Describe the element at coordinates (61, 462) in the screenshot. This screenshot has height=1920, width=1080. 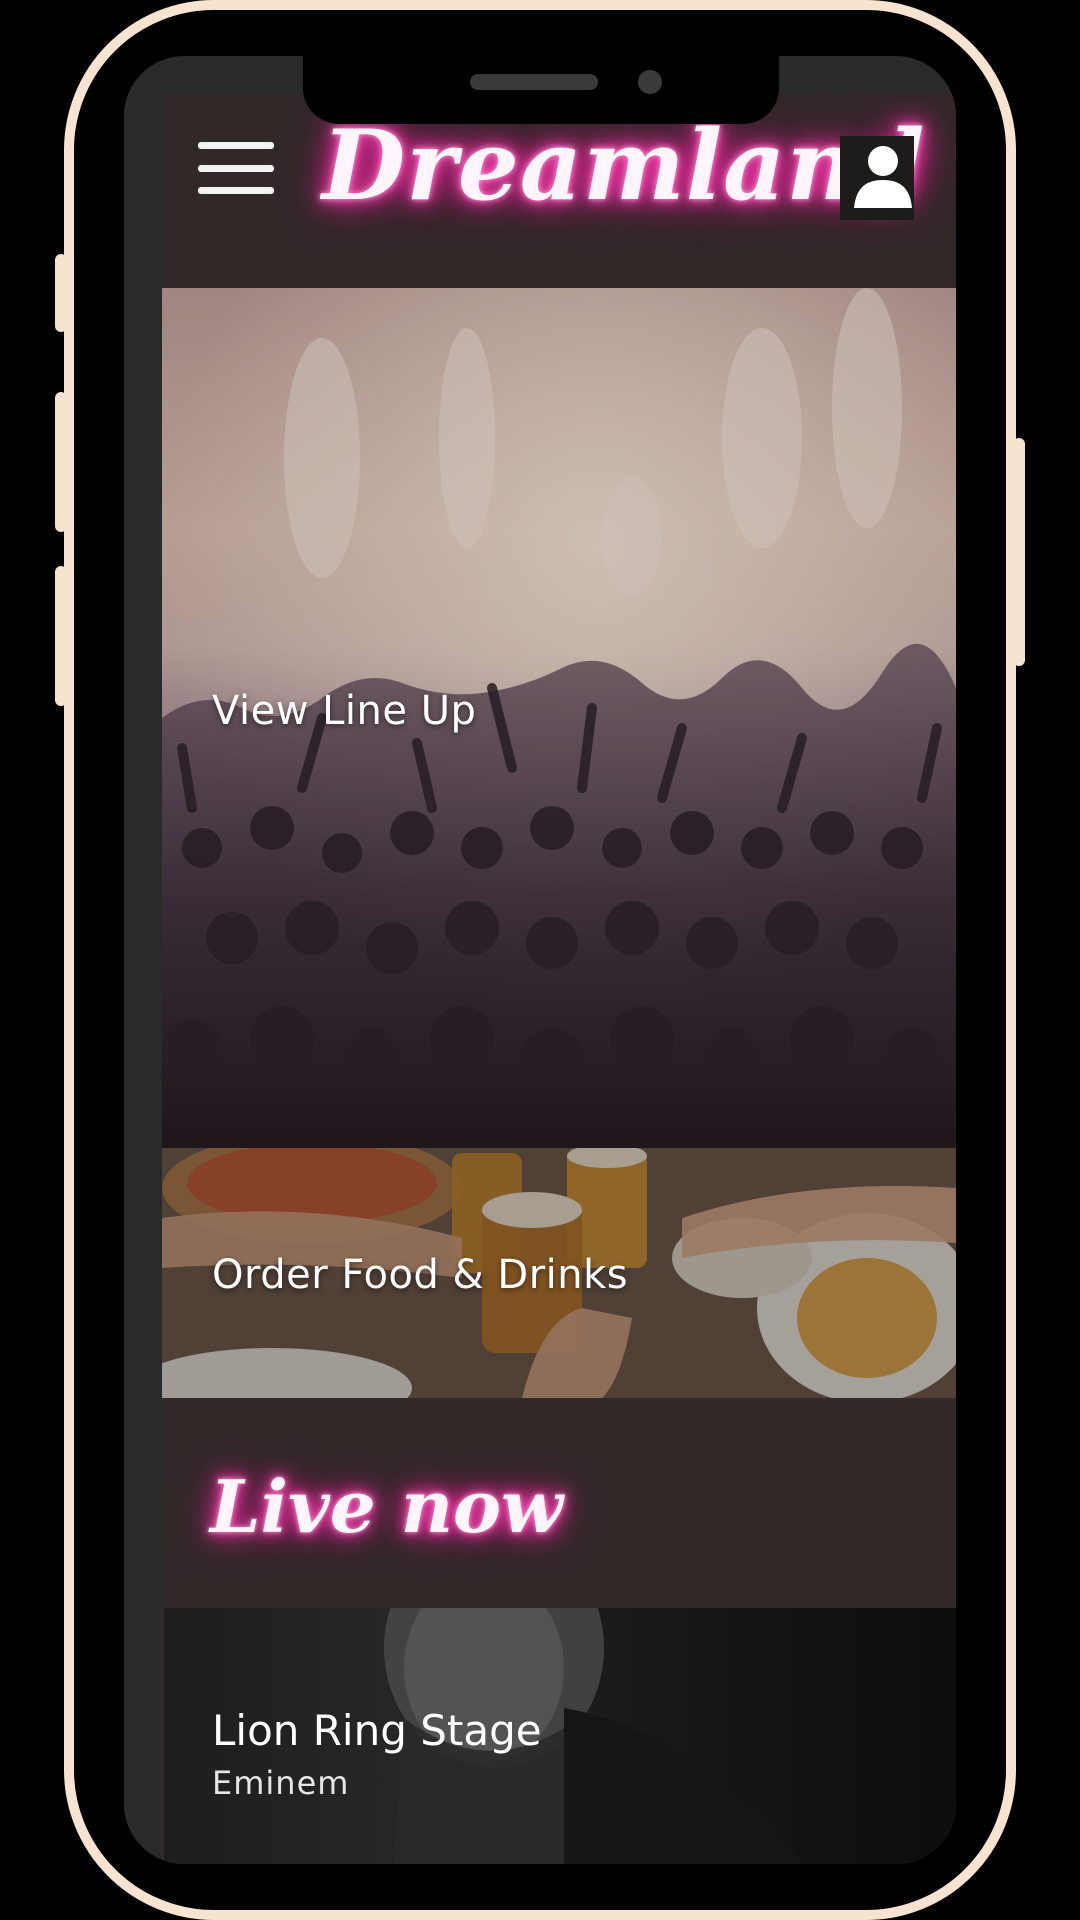
I see `phone-side-button-volume-up` at that location.